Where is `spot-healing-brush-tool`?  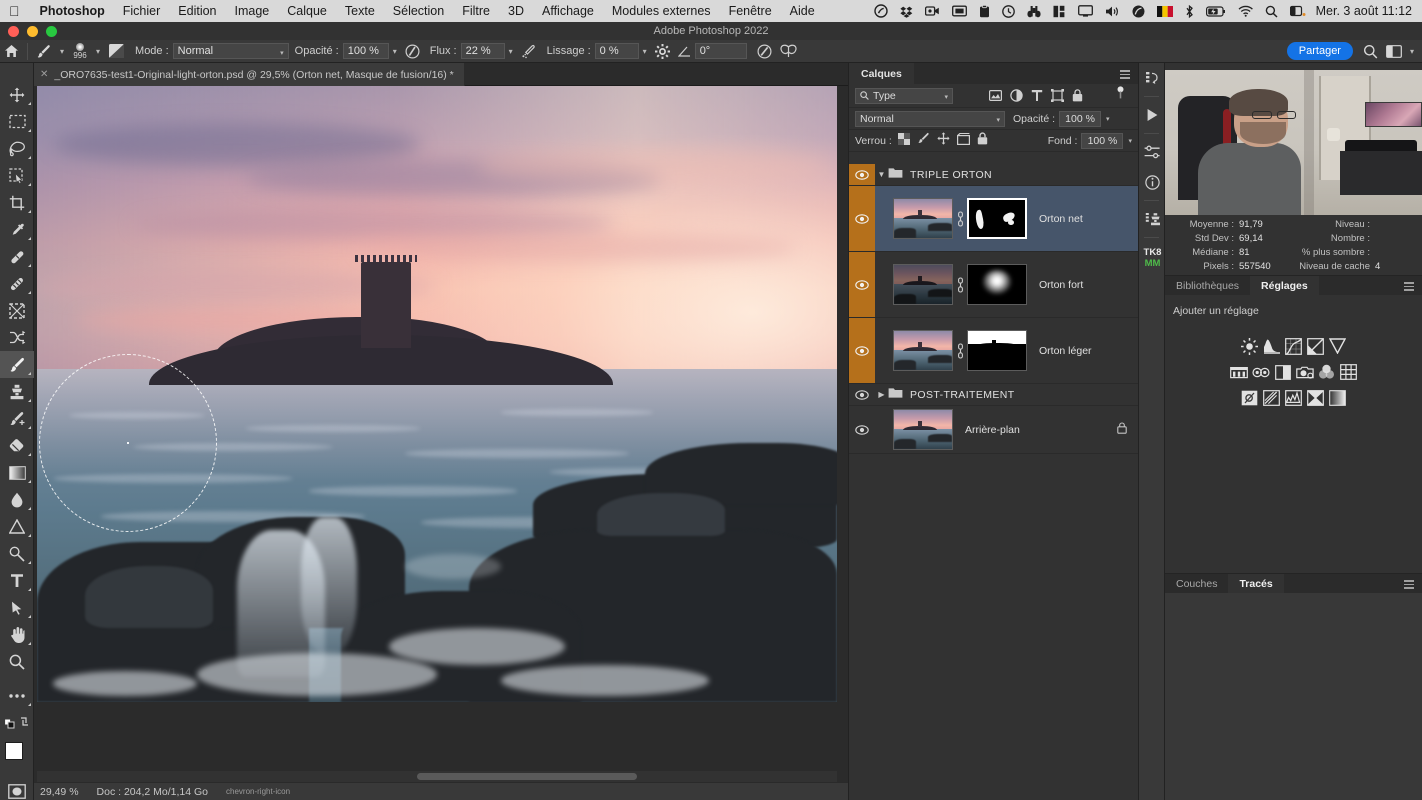 spot-healing-brush-tool is located at coordinates (17, 256).